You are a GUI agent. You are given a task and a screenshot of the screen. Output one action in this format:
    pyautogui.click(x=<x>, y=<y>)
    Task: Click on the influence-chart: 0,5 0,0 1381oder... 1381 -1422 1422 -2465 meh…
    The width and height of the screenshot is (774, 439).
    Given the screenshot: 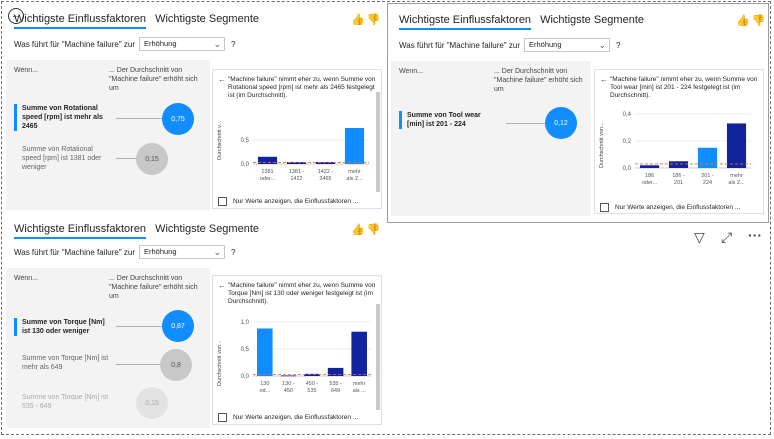 What is the action you would take?
    pyautogui.click(x=305, y=155)
    